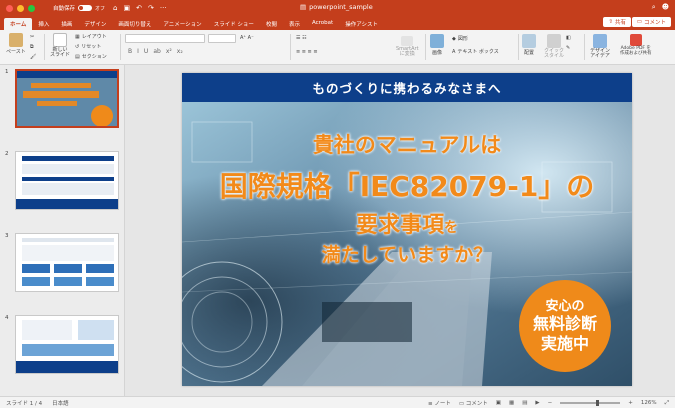 The height and width of the screenshot is (408, 675). I want to click on shape-fill-button: ◧, so click(568, 38).